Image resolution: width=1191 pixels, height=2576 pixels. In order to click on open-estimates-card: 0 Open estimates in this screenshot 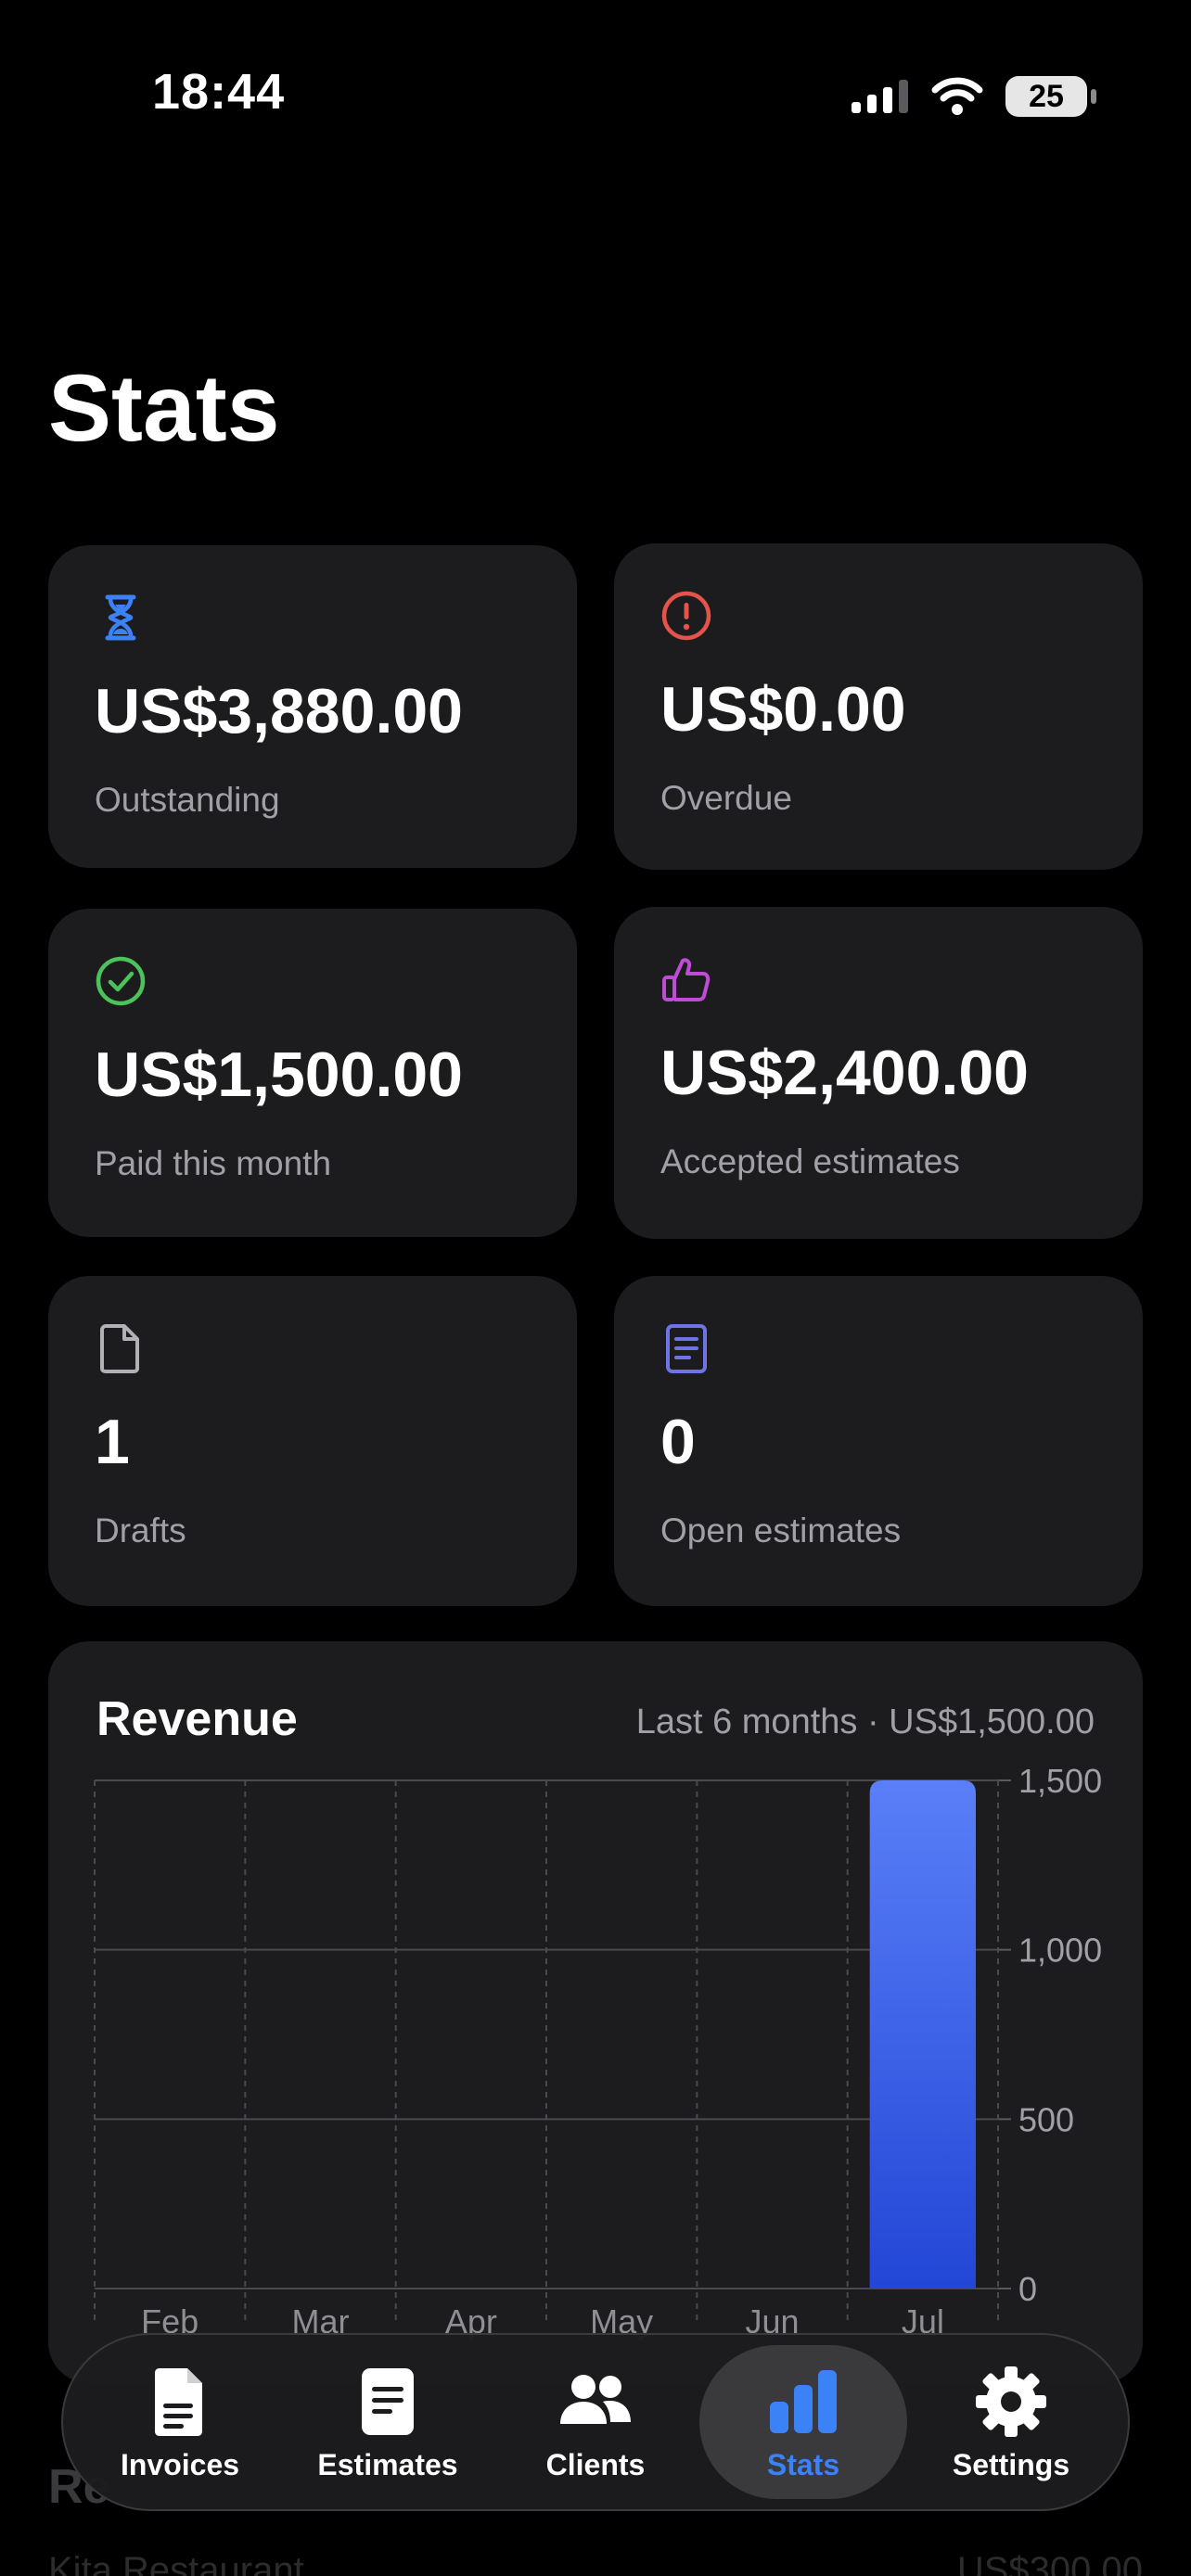, I will do `click(879, 1441)`.